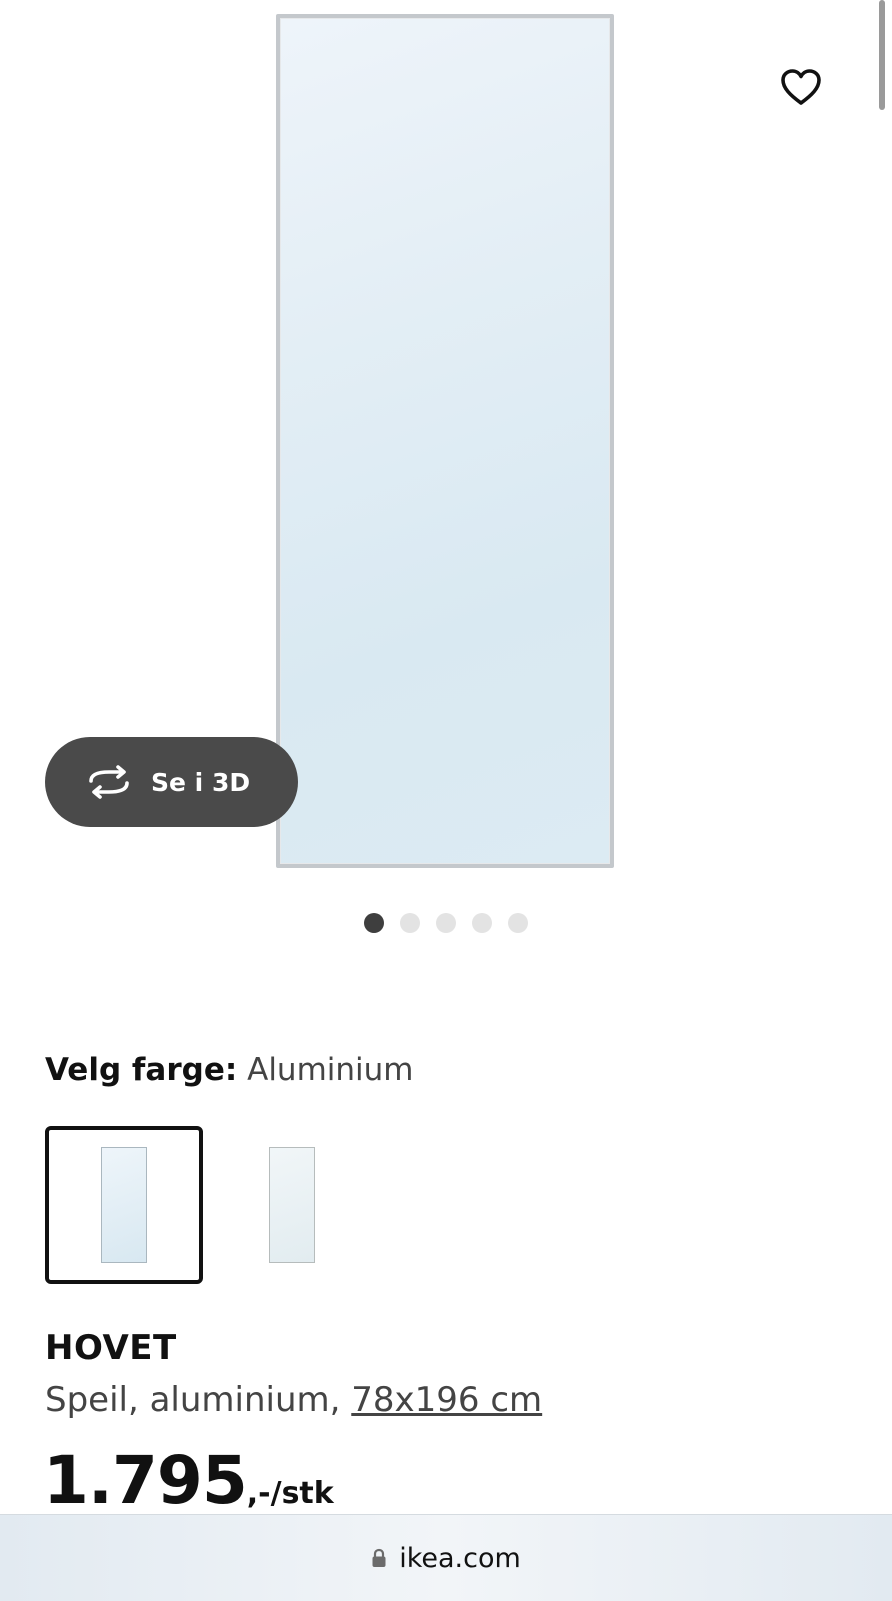 This screenshot has width=892, height=1601. What do you see at coordinates (330, 1070) in the screenshot?
I see `color-selector-value: Aluminium` at bounding box center [330, 1070].